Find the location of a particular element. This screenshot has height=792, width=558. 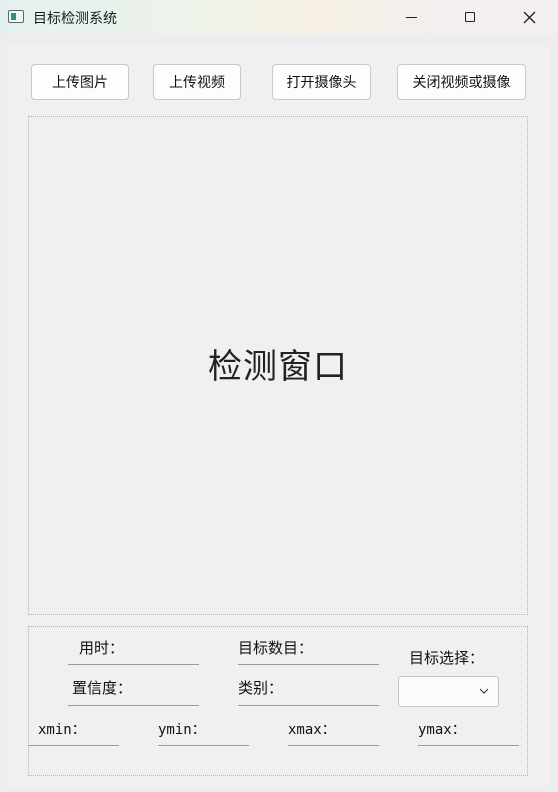

target-count-label: 目标数目： is located at coordinates (276, 648).